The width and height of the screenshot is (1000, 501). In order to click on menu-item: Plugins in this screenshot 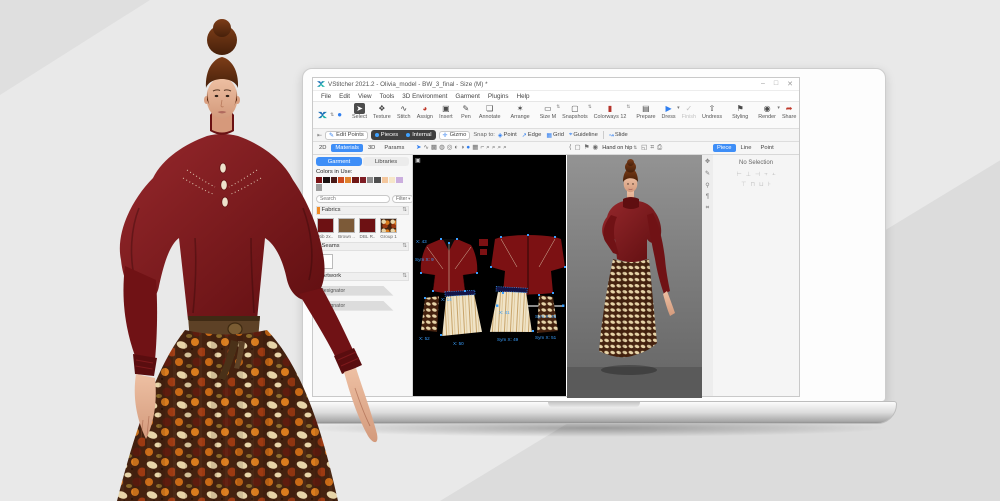, I will do `click(498, 96)`.